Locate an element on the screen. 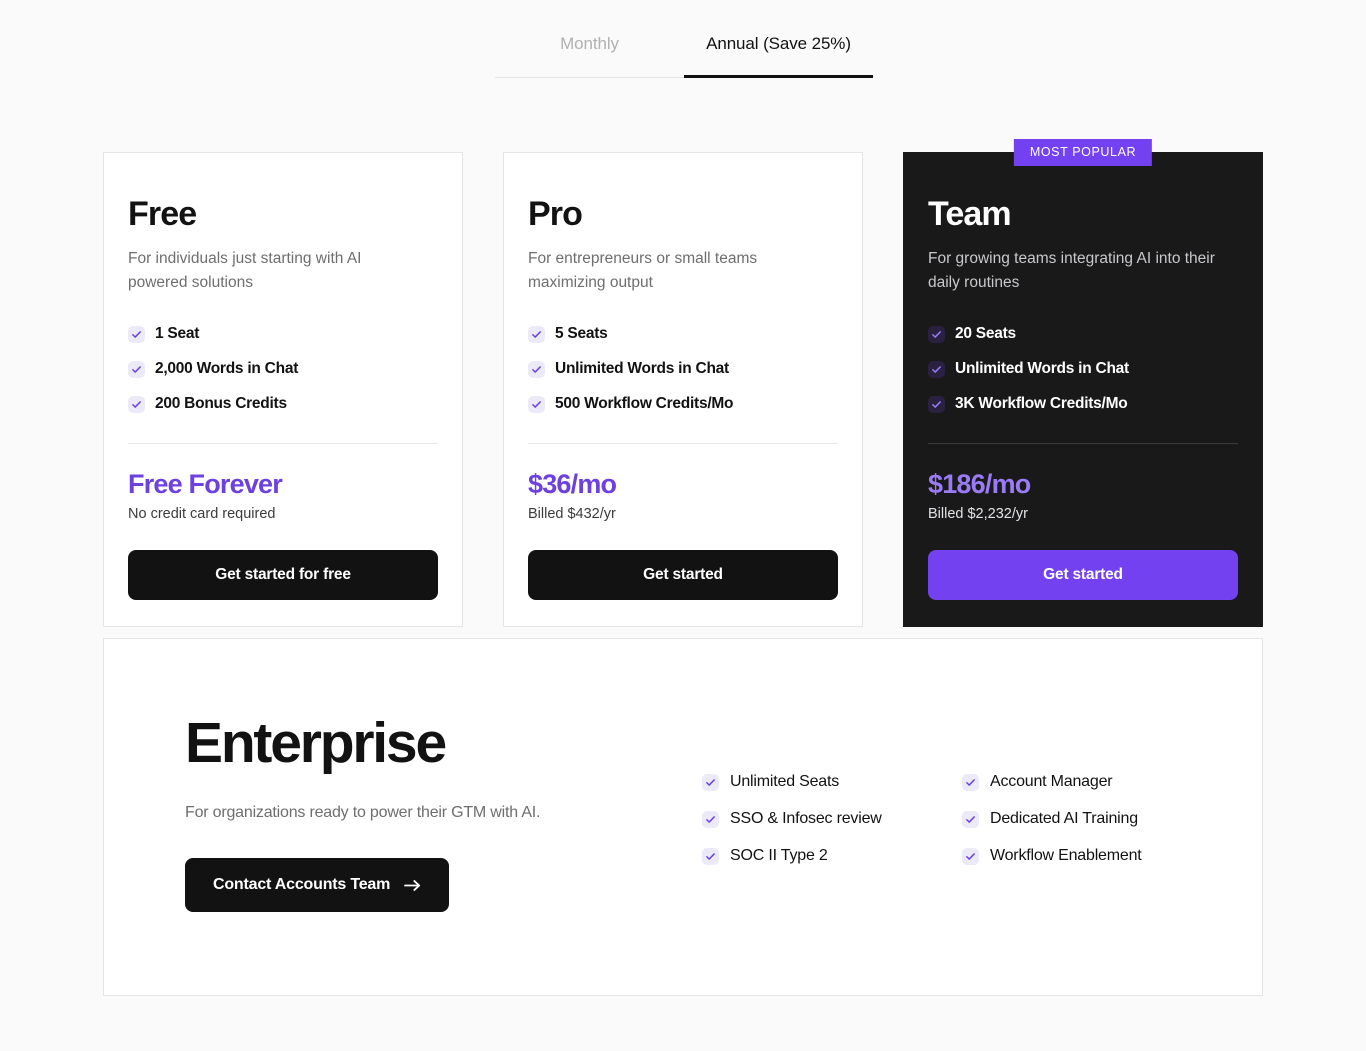 Image resolution: width=1366 pixels, height=1051 pixels. feature-label: 20 Seats is located at coordinates (985, 334).